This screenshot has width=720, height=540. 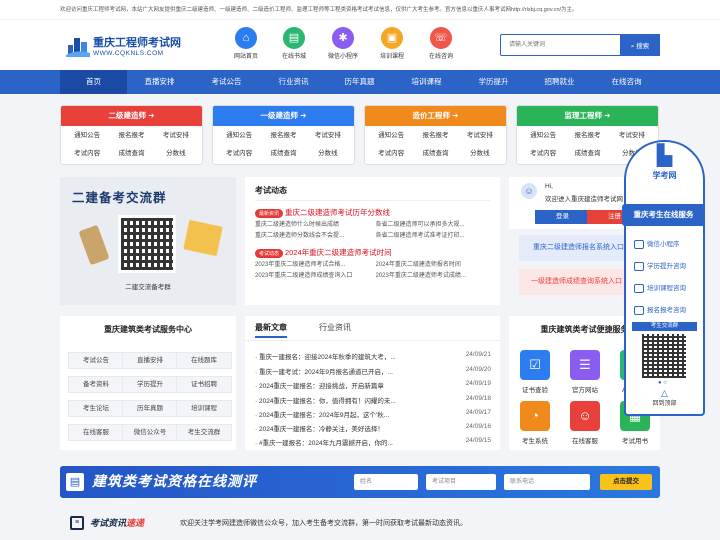 I want to click on service-link: 微信公众号, so click(x=150, y=432).